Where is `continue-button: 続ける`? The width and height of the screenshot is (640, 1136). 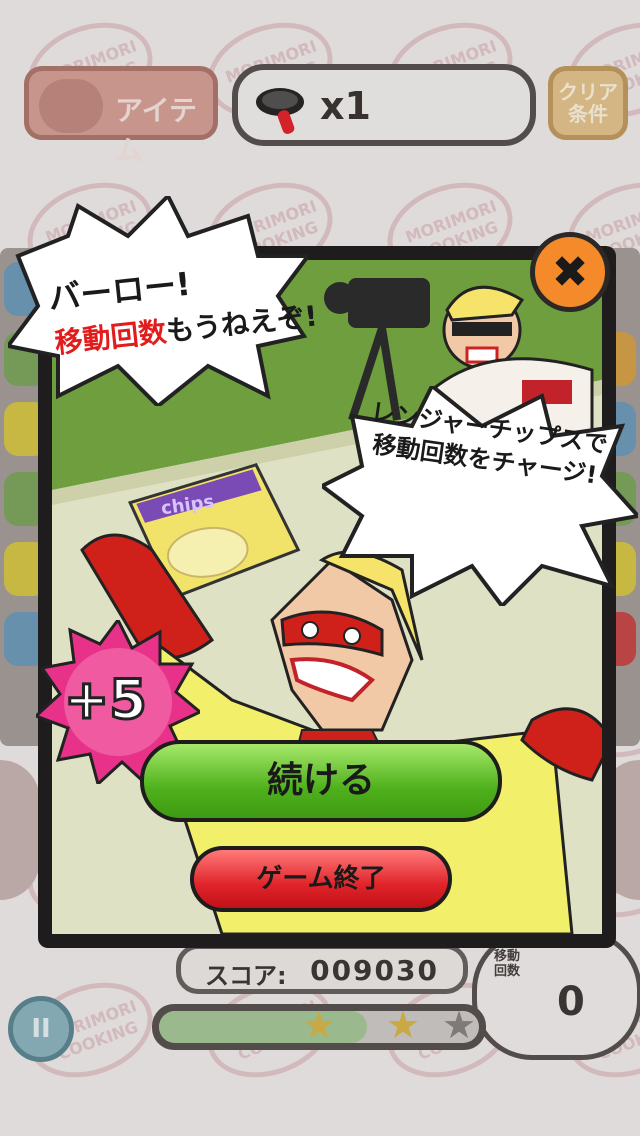
continue-button: 続ける is located at coordinates (321, 781).